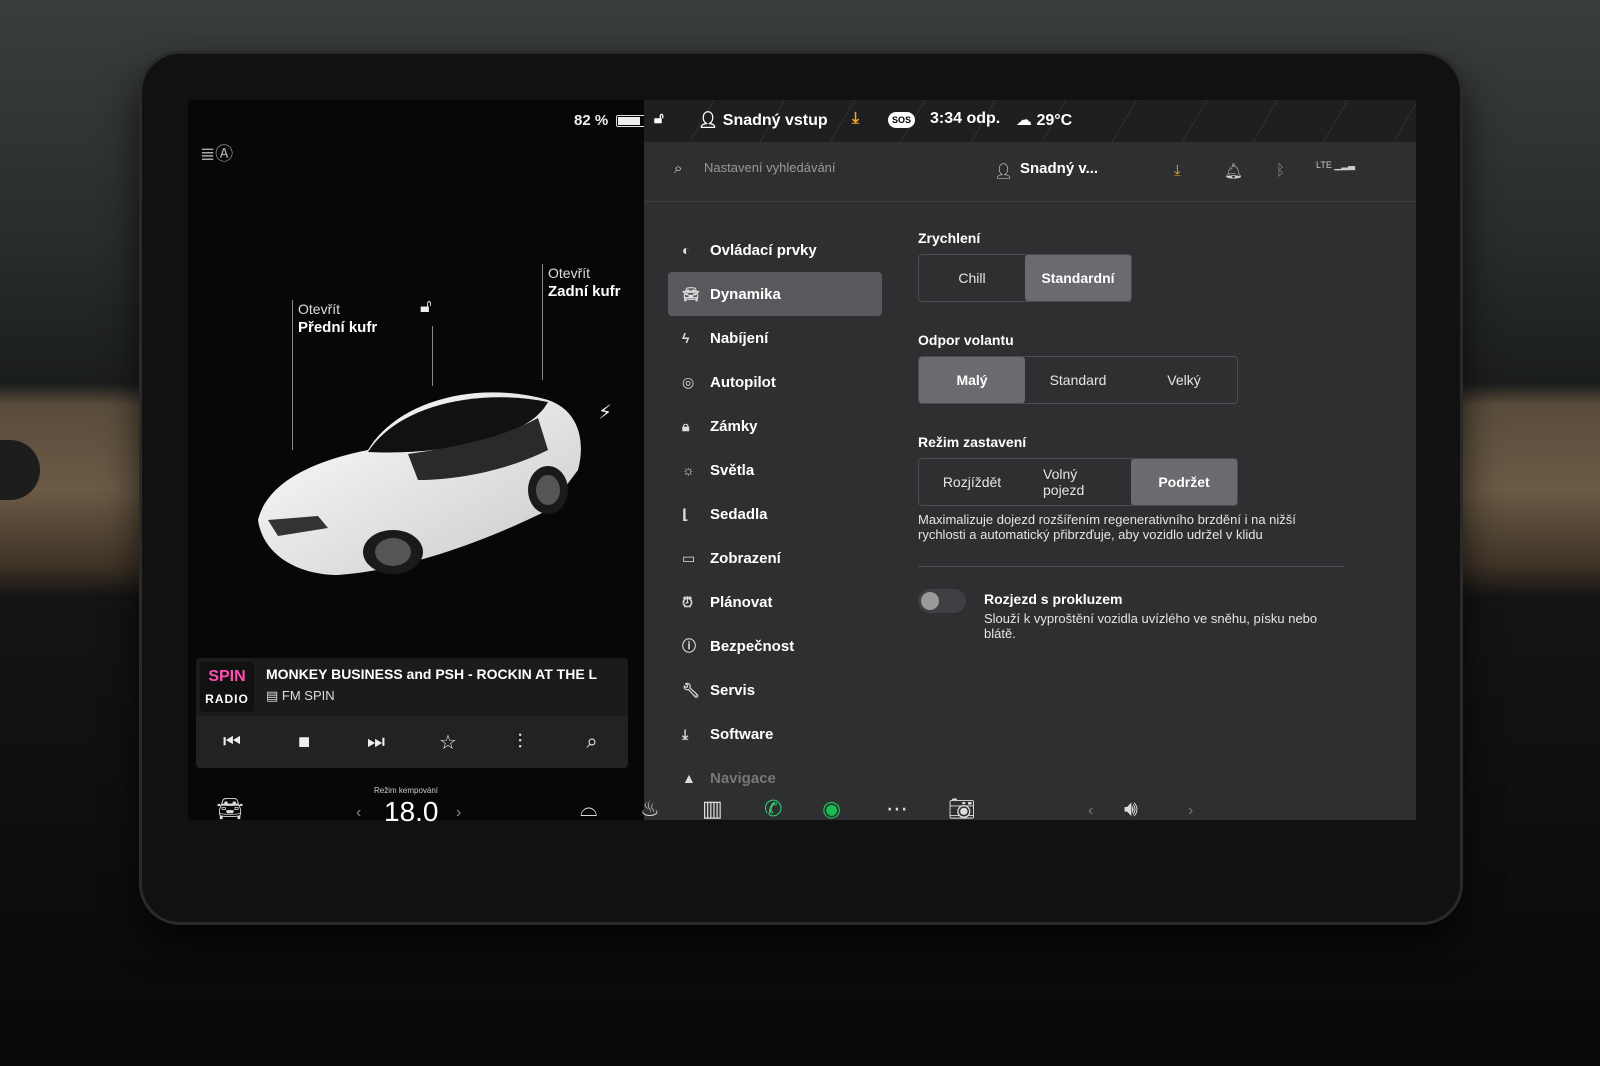 The width and height of the screenshot is (1600, 1066). What do you see at coordinates (775, 338) in the screenshot?
I see `sidebar-item-3: ϟ Nabíjení` at bounding box center [775, 338].